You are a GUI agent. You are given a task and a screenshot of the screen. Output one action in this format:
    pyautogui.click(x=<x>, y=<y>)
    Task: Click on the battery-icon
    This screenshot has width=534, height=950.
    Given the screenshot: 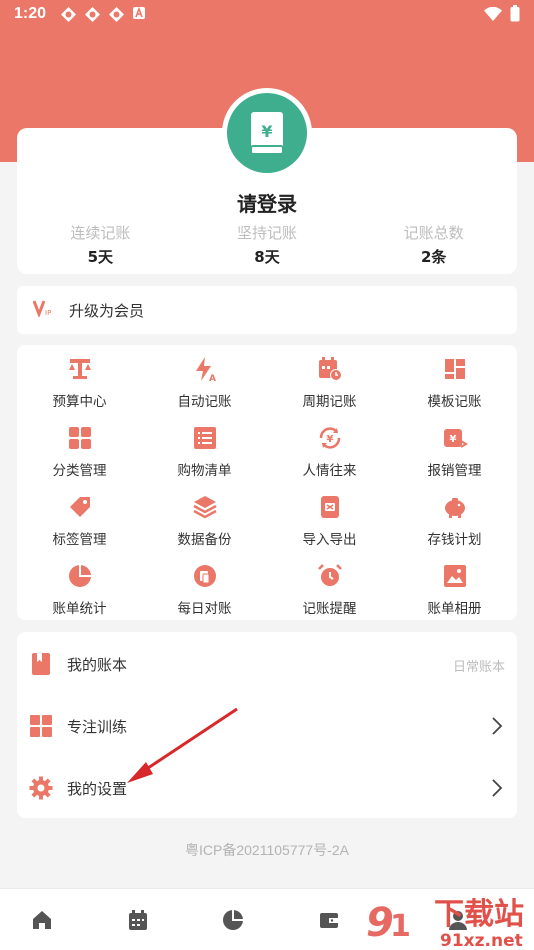 What is the action you would take?
    pyautogui.click(x=515, y=15)
    